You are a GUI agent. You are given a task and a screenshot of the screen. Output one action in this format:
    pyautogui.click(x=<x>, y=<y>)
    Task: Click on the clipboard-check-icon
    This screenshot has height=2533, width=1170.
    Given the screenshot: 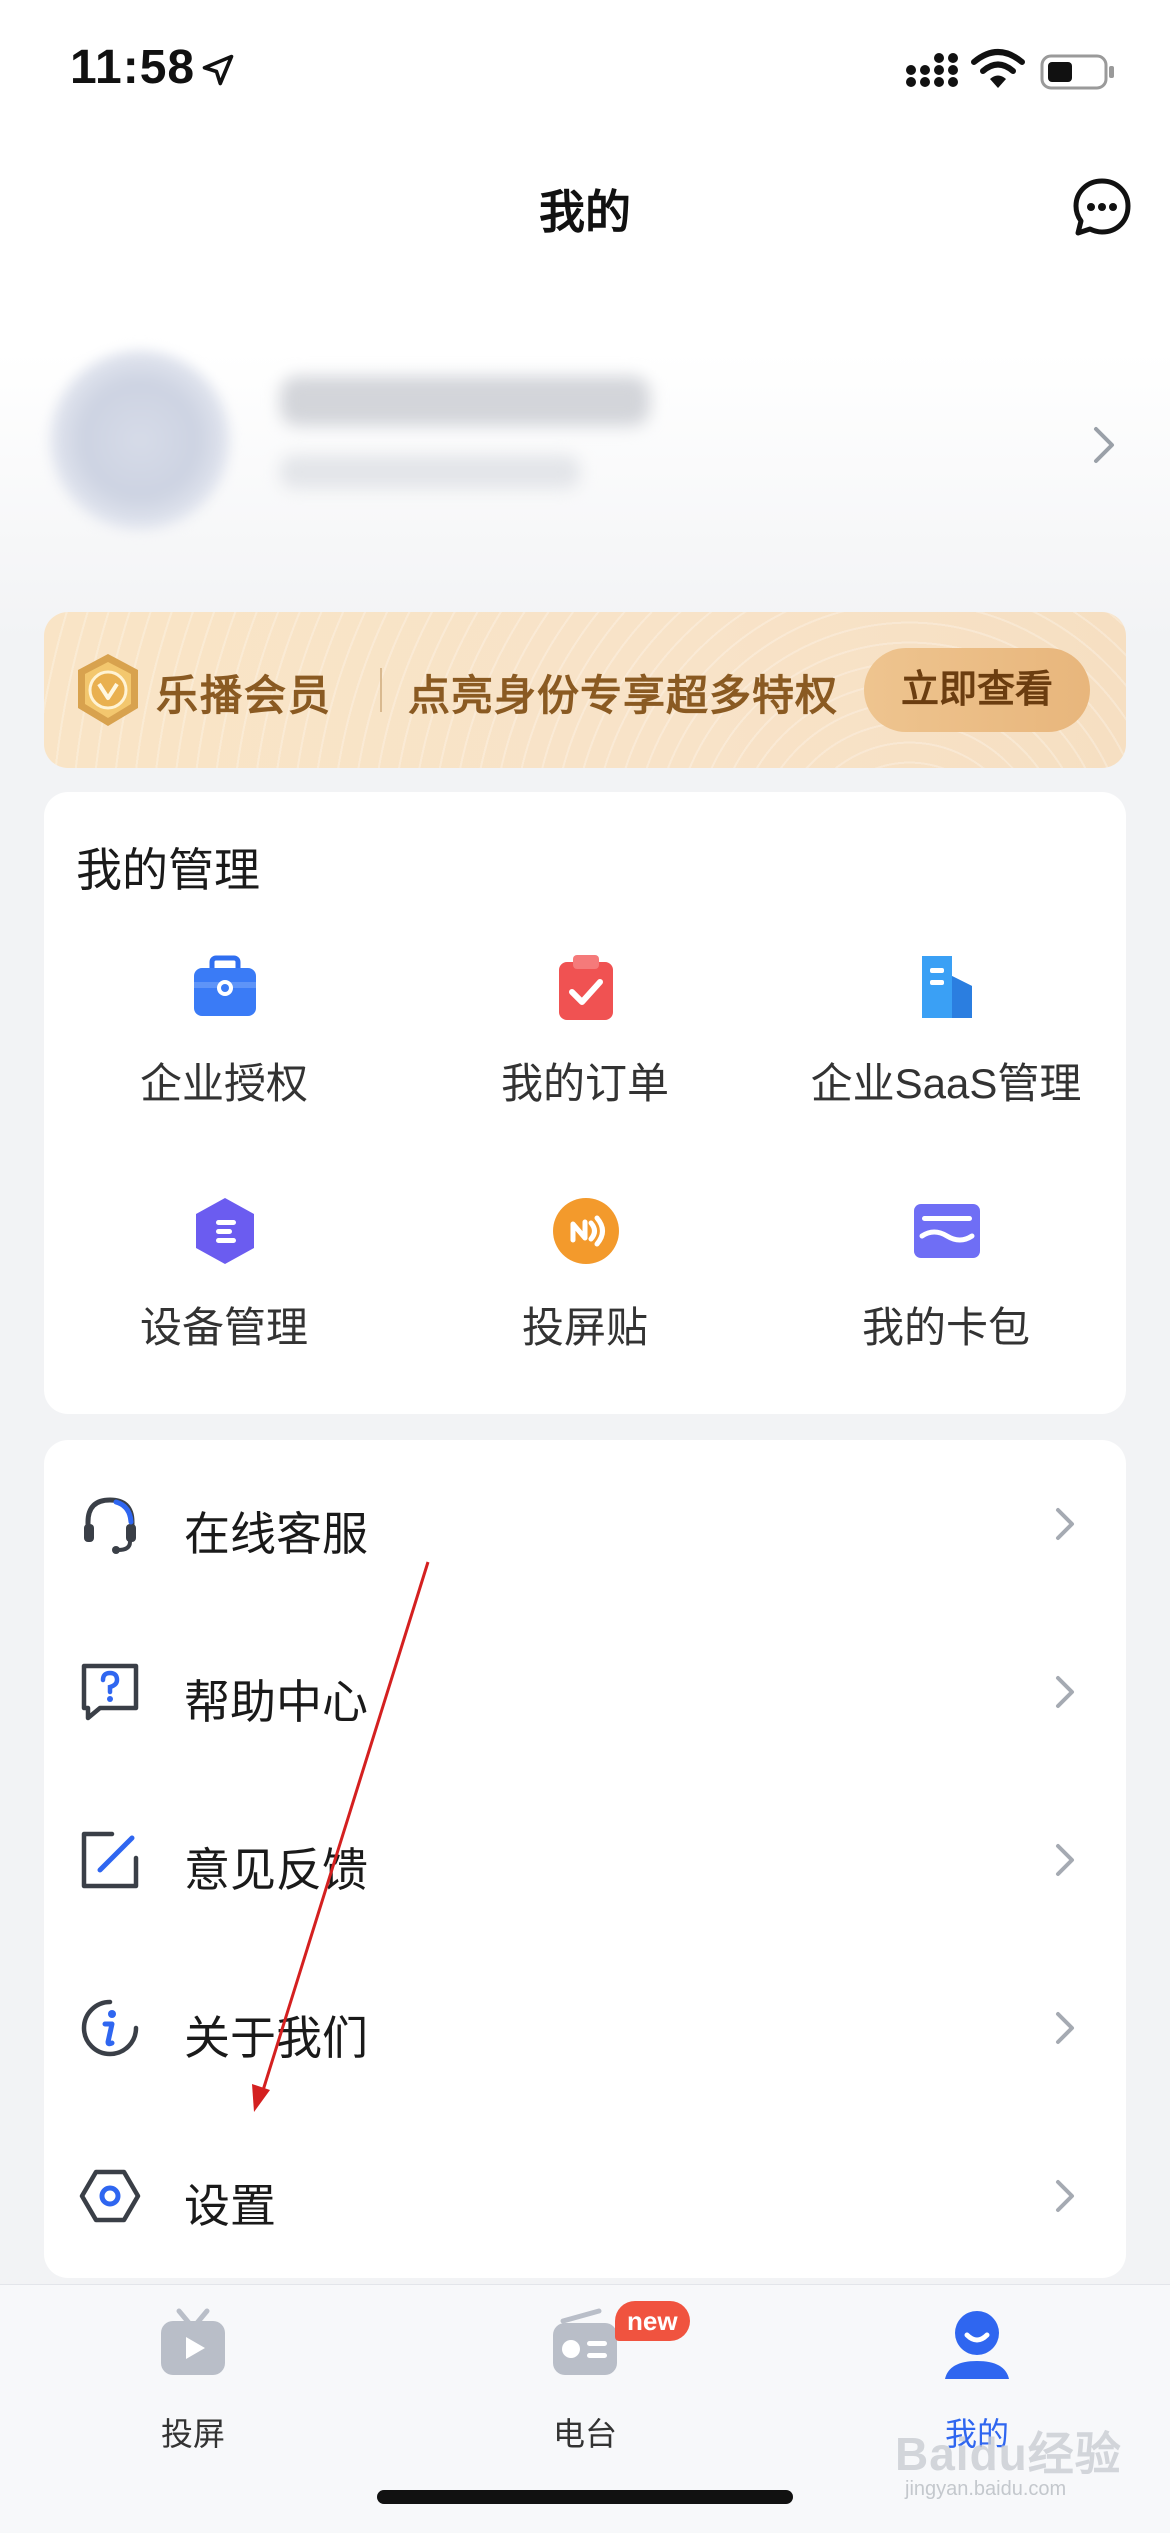 What is the action you would take?
    pyautogui.click(x=586, y=987)
    